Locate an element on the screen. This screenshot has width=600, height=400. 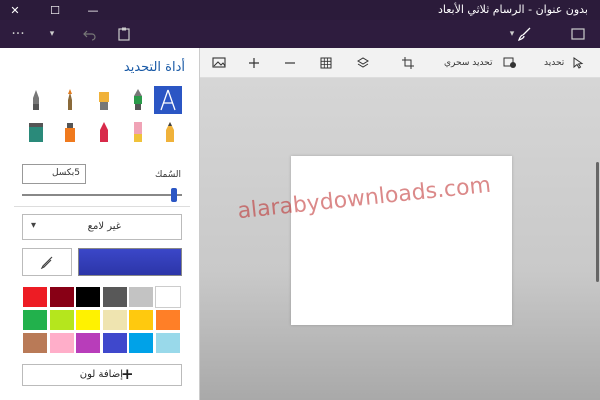
eraser-tool is located at coordinates (138, 132).